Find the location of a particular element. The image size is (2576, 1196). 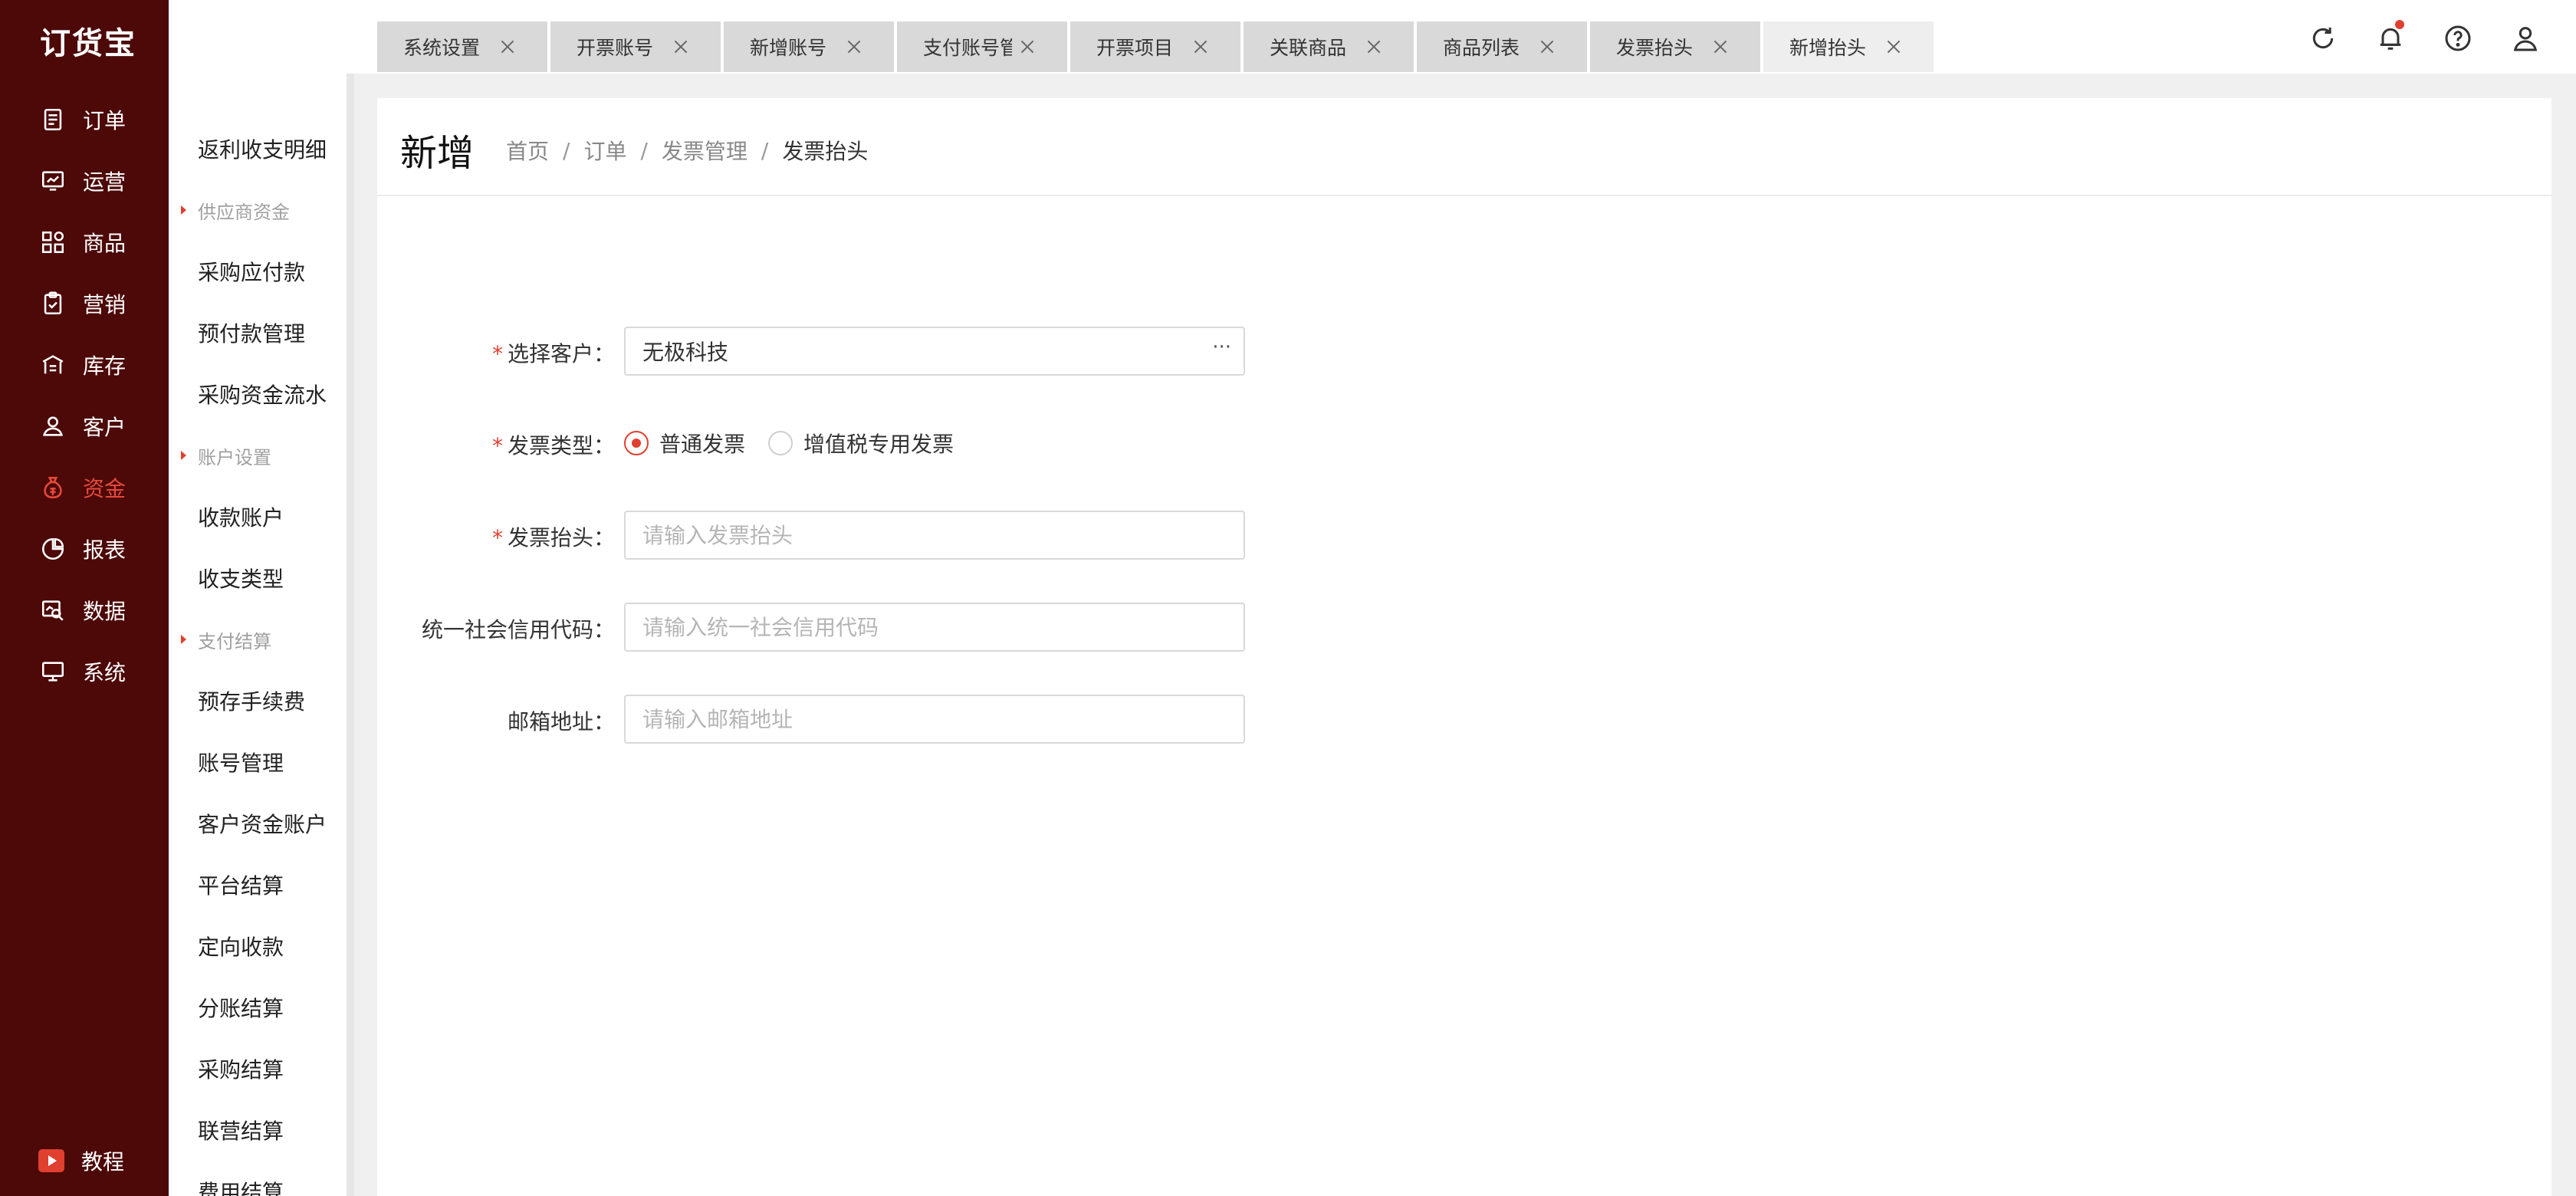

sidebar-scrollbar is located at coordinates (350, 635).